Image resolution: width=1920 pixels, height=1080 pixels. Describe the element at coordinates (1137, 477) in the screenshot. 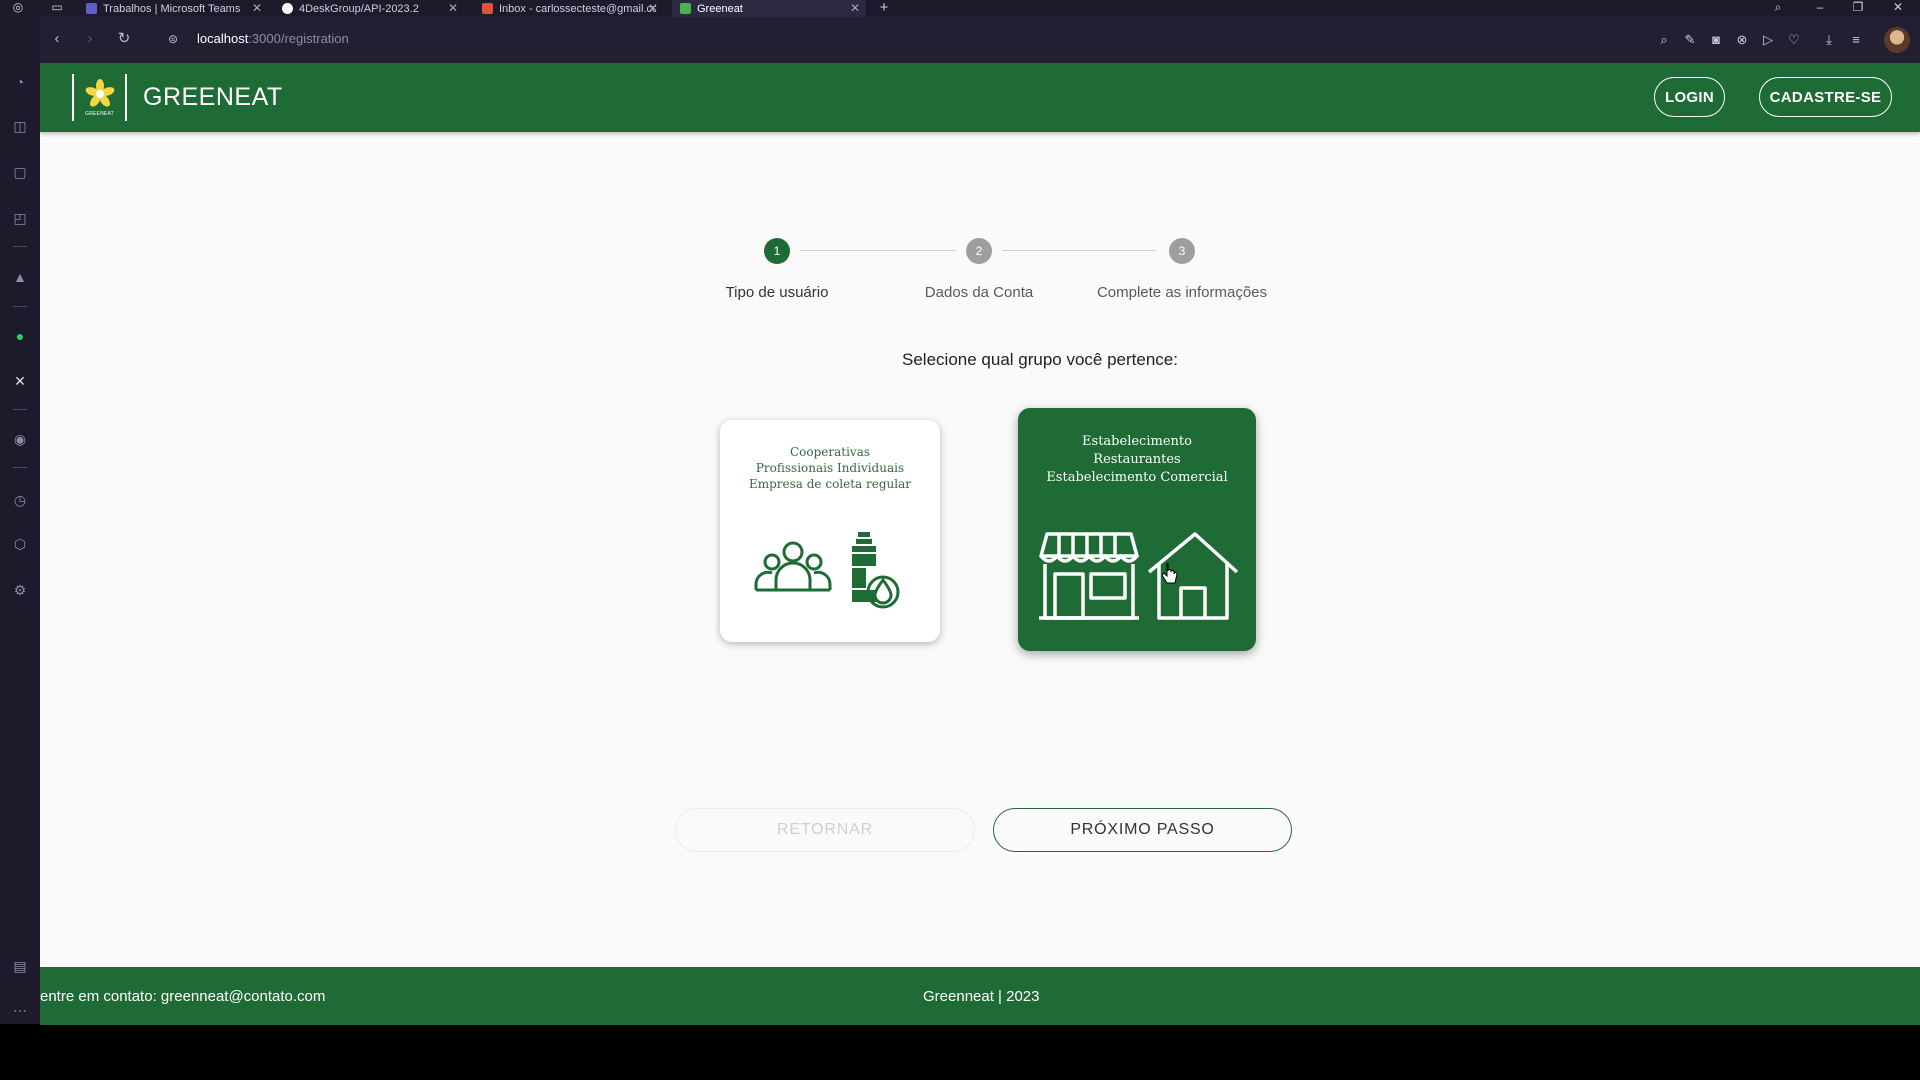

I see `card-line: Estabelecimento Comercial` at that location.